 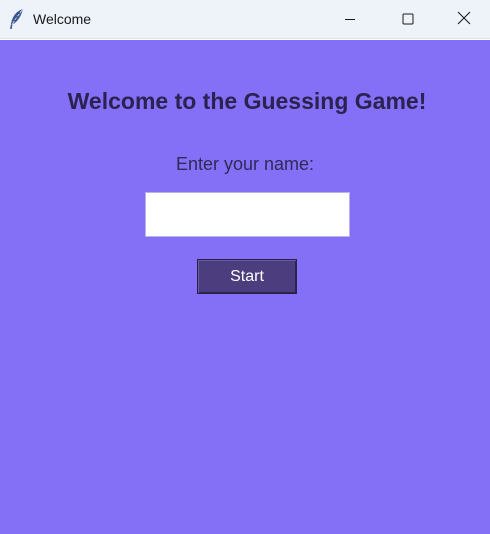 I want to click on title-bar: Welcome, so click(x=245, y=19).